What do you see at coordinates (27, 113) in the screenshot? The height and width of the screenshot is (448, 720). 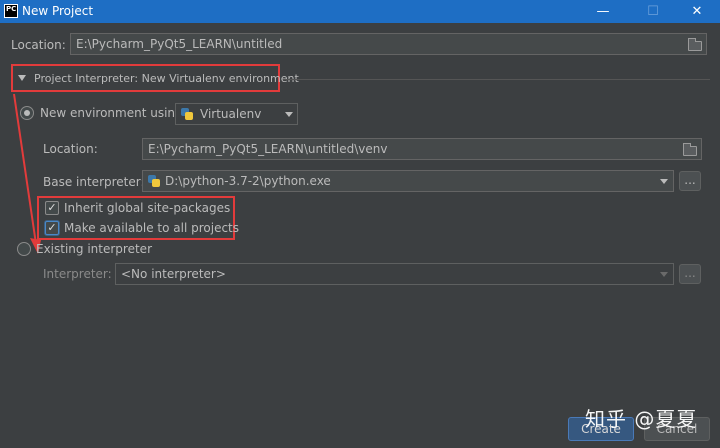 I see `new-environment-radio` at bounding box center [27, 113].